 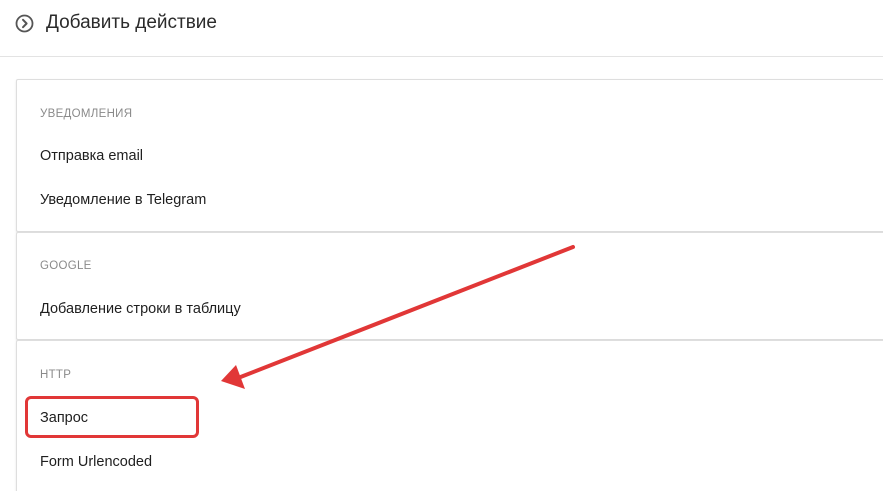 What do you see at coordinates (86, 114) in the screenshot?
I see `section-title: УВЕДОМЛЕНИЯ` at bounding box center [86, 114].